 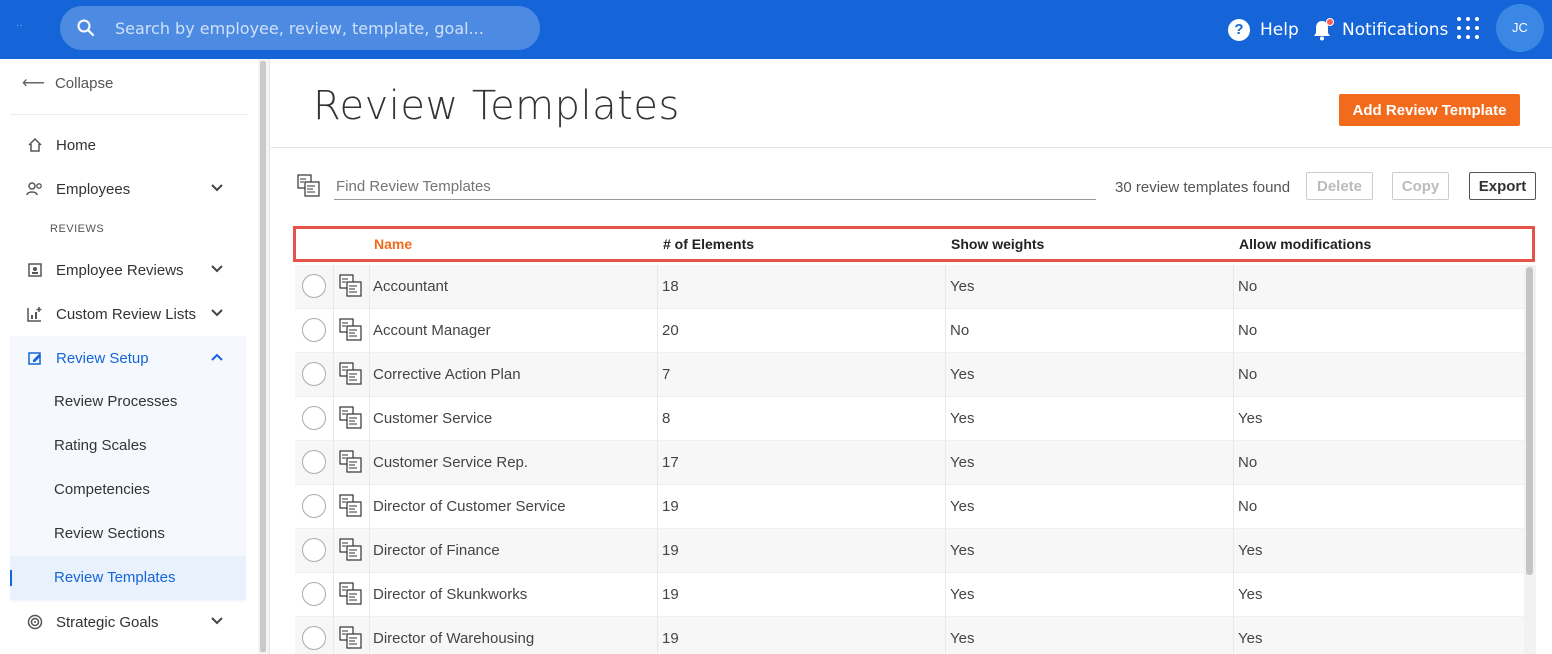 I want to click on find-templates-input, so click(x=715, y=187).